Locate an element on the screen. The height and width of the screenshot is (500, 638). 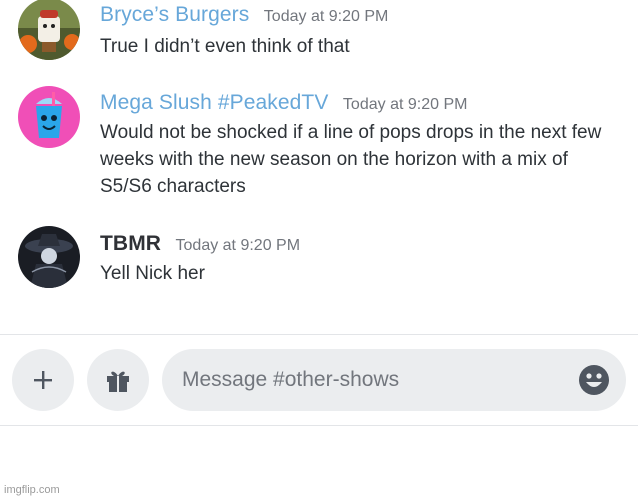
emoji-button is located at coordinates (594, 380).